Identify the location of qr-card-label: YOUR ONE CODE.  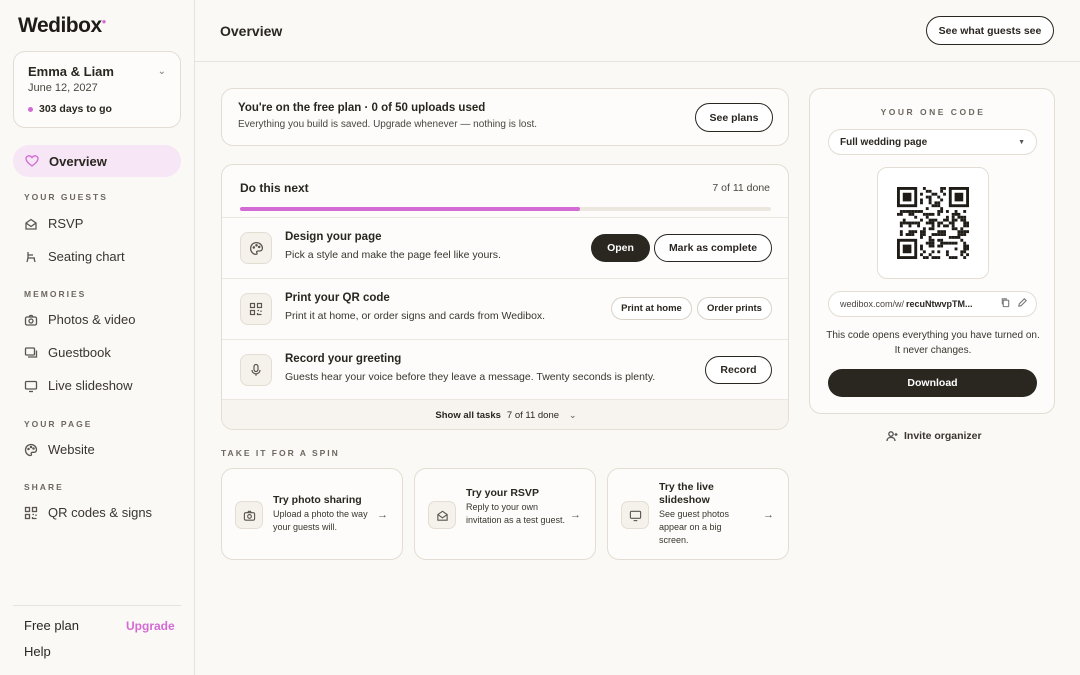
(933, 112).